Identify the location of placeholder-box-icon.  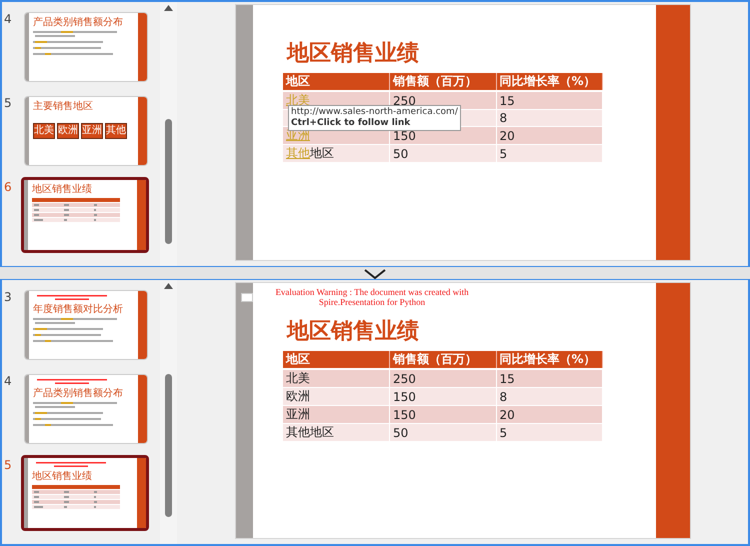
(247, 297).